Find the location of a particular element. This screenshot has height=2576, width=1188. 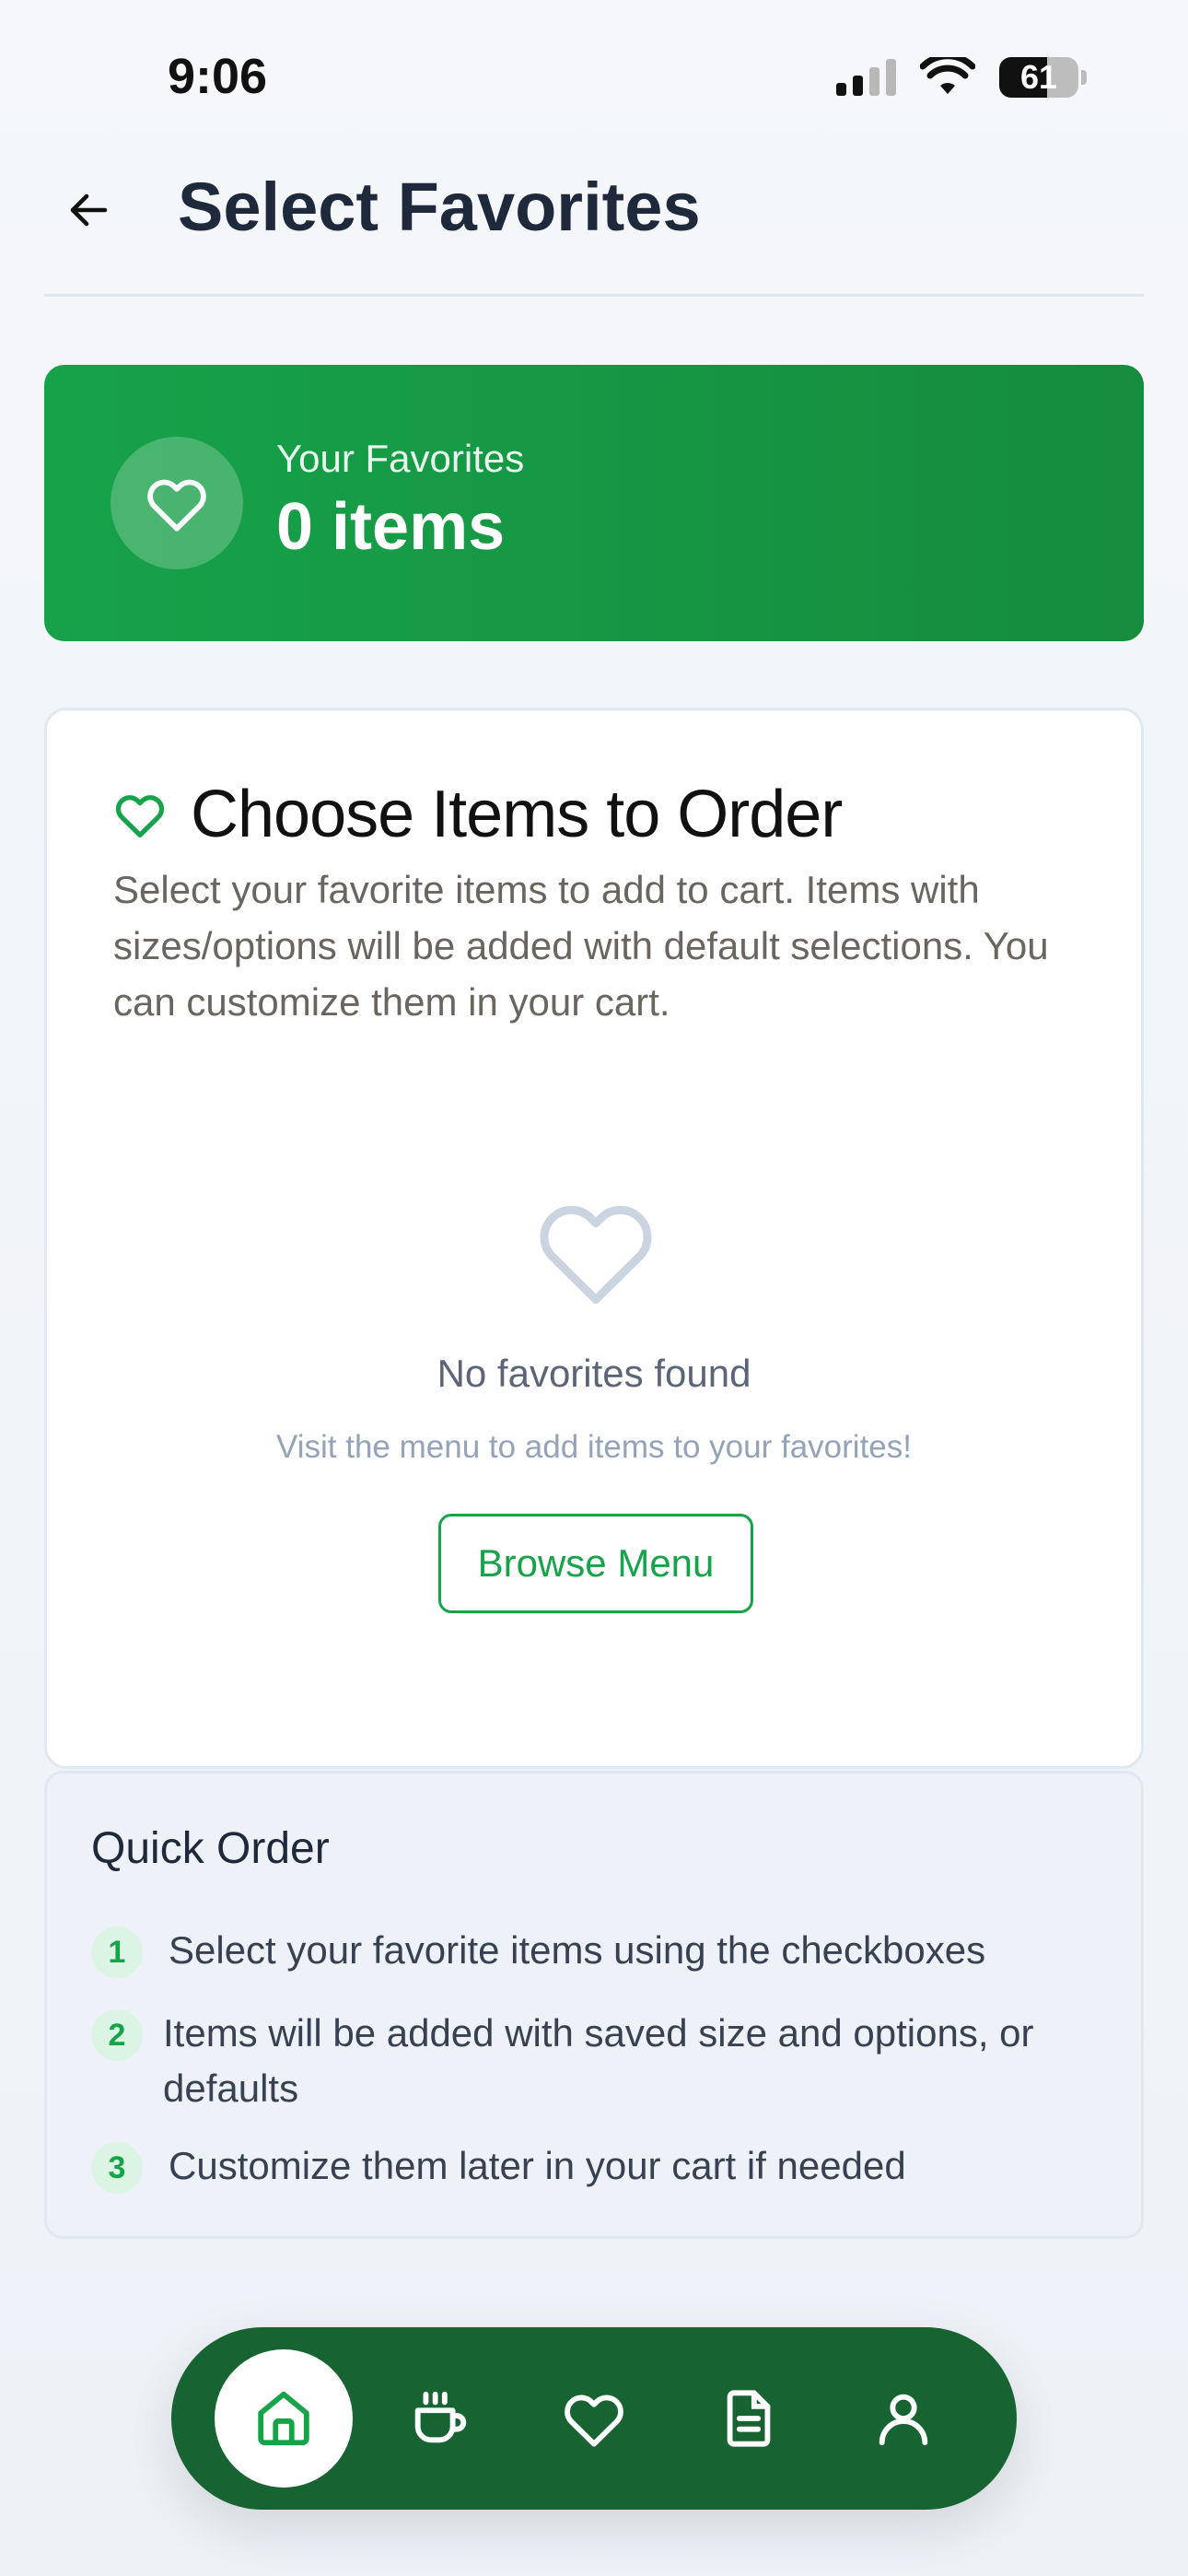

status-bar: 9:06 61 is located at coordinates (594, 78).